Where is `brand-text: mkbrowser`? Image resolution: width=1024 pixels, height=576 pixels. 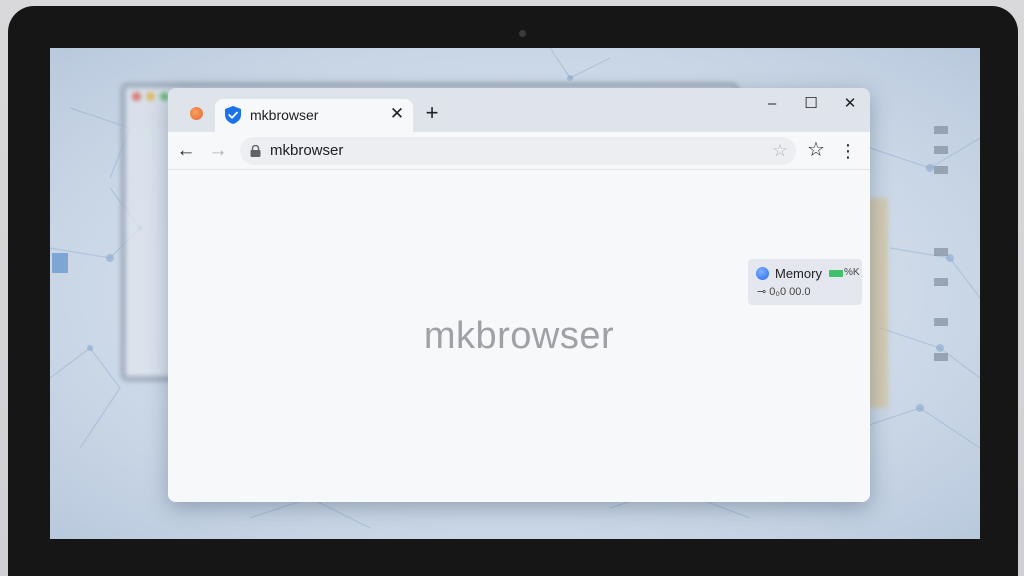
brand-text: mkbrowser is located at coordinates (519, 336).